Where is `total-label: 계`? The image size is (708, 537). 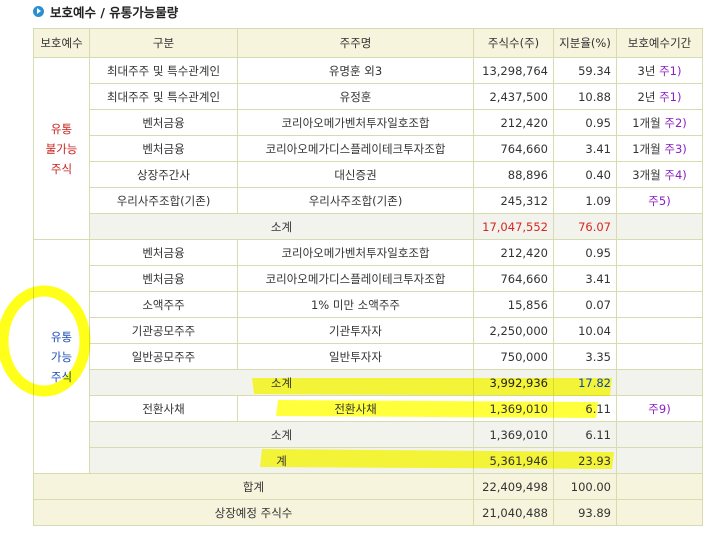 total-label: 계 is located at coordinates (281, 460).